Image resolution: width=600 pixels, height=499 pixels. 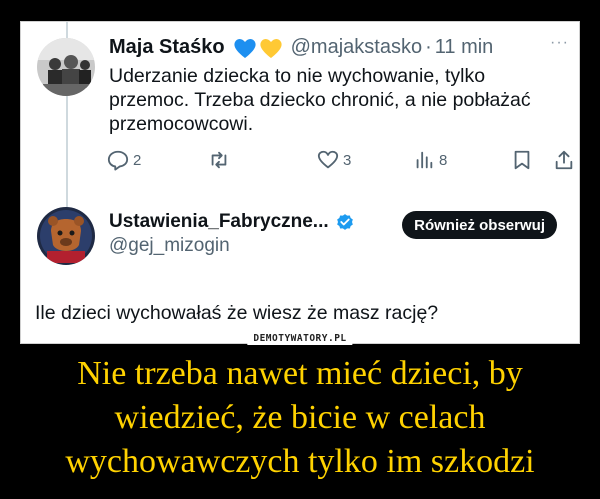 I want to click on author-handle: @majakstasko, so click(x=356, y=47).